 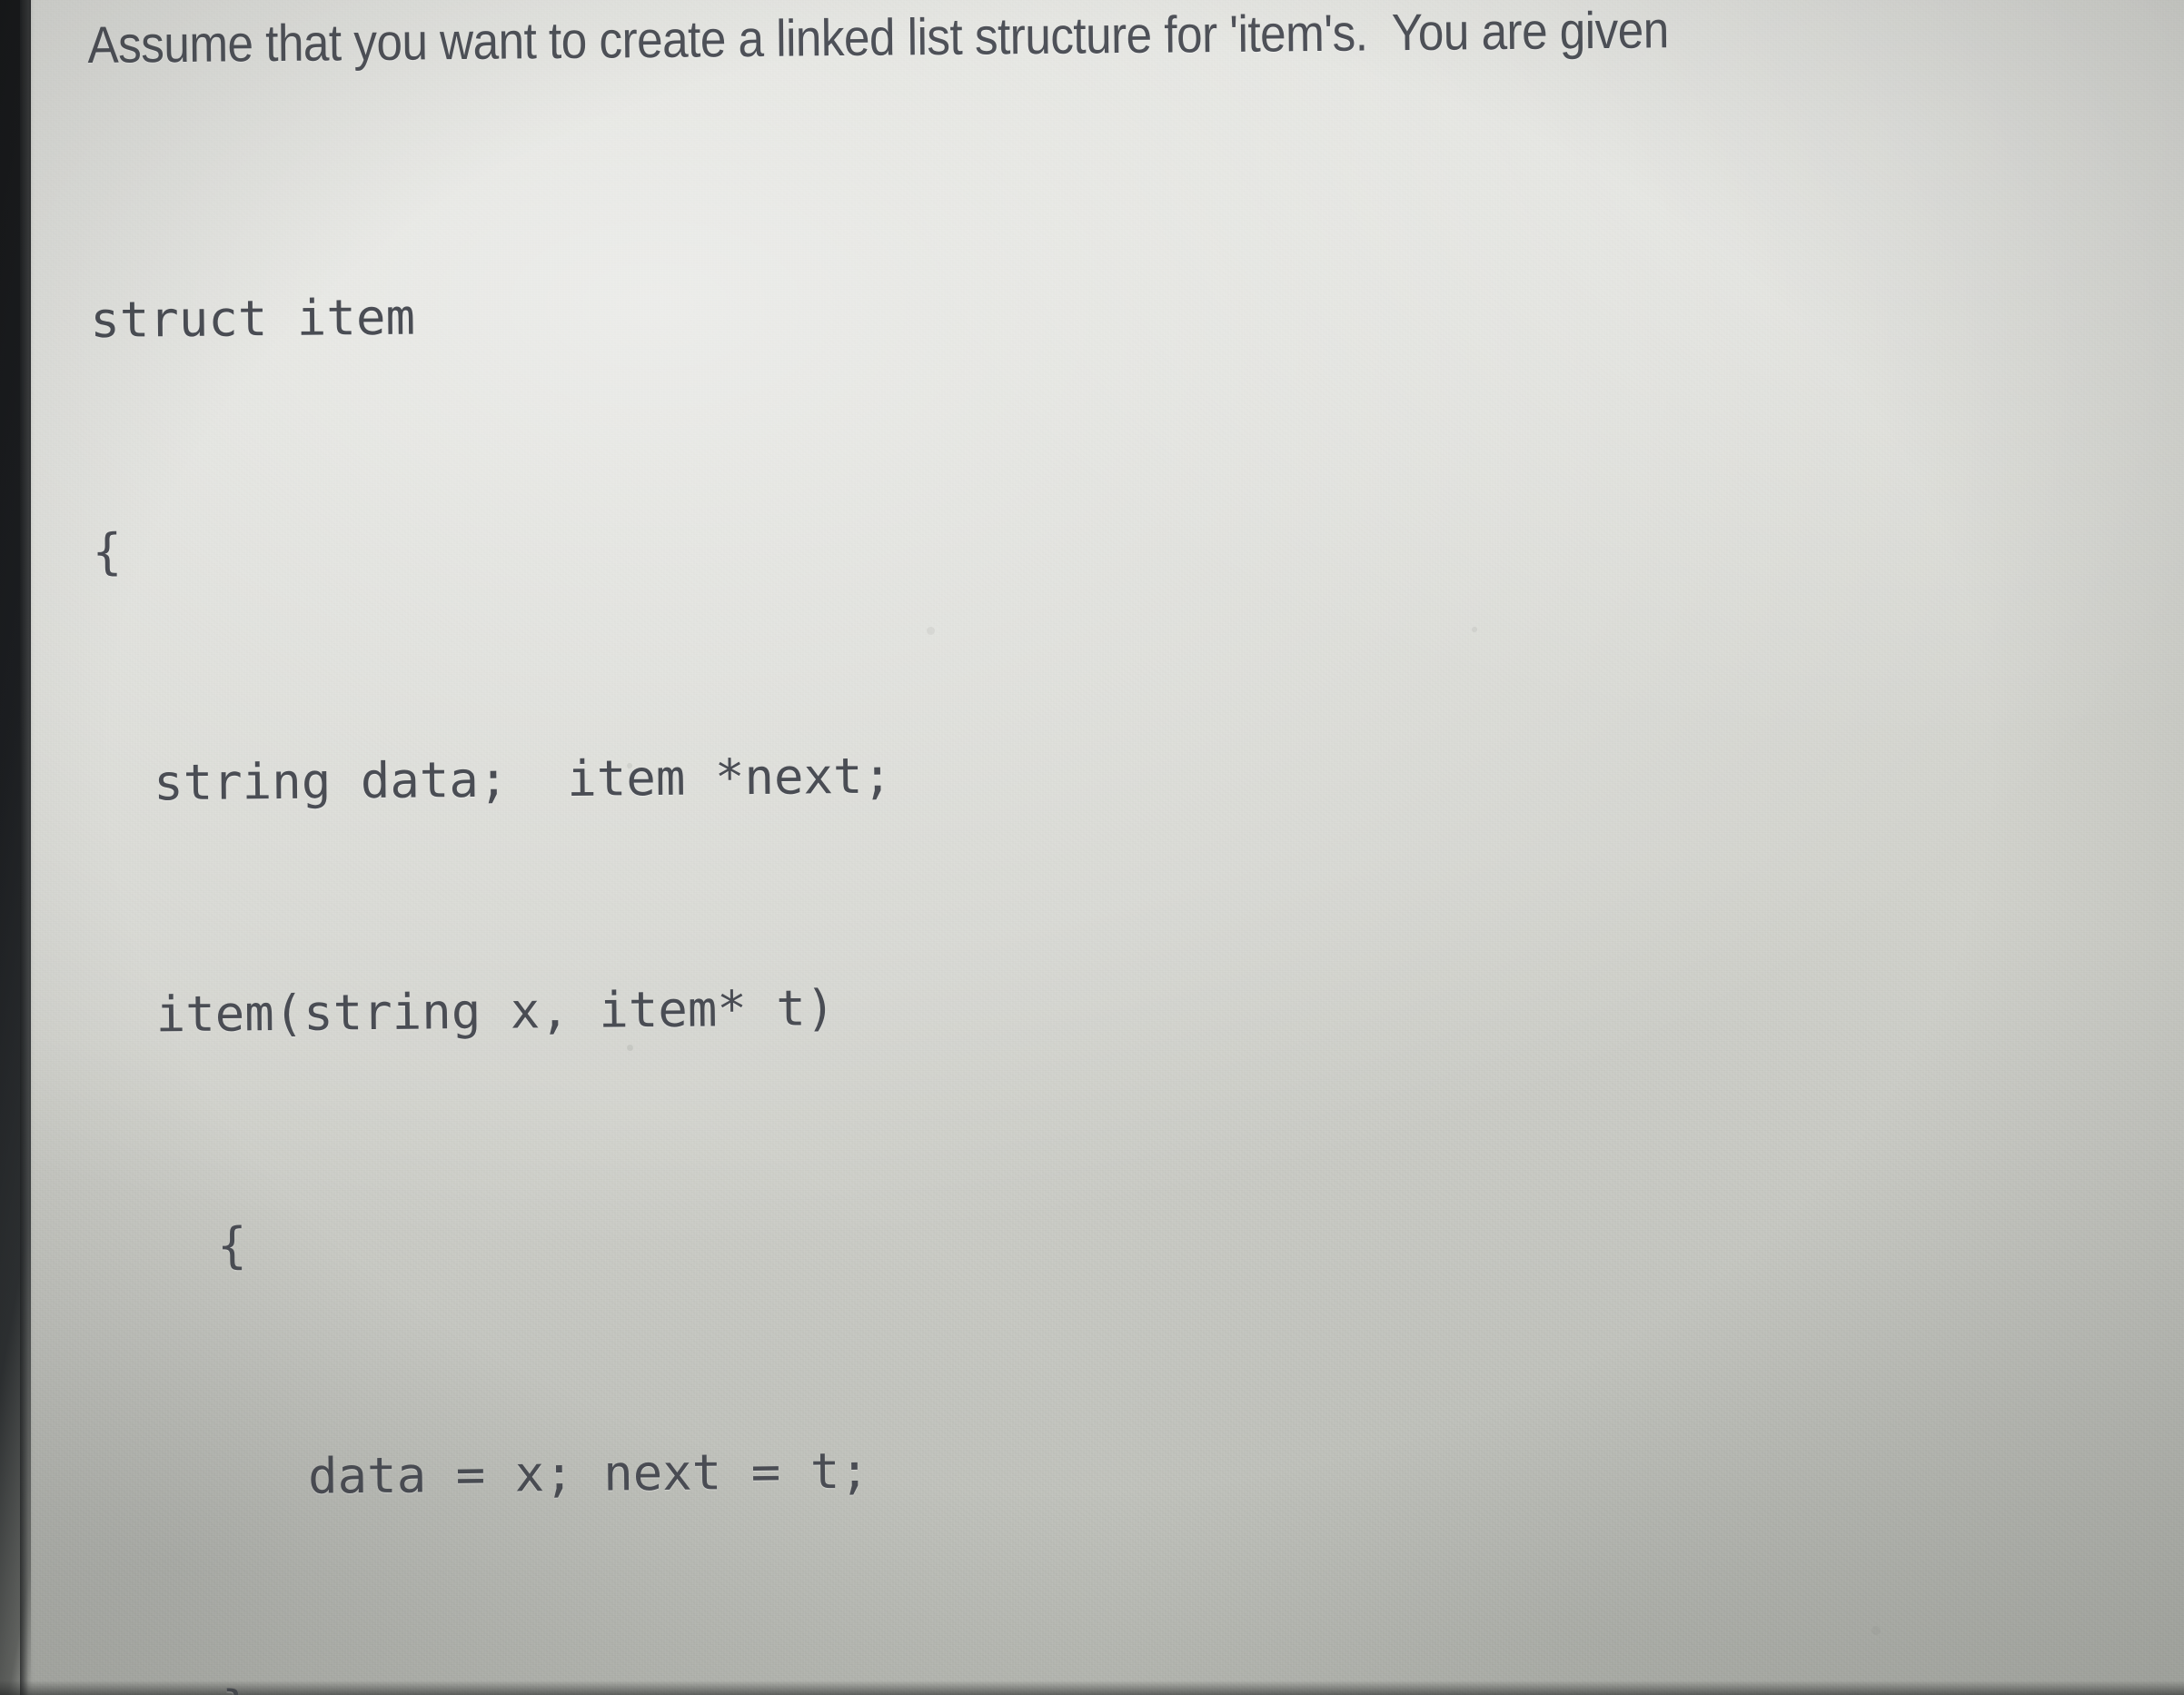 What do you see at coordinates (253, 319) in the screenshot?
I see `code-line: struct item` at bounding box center [253, 319].